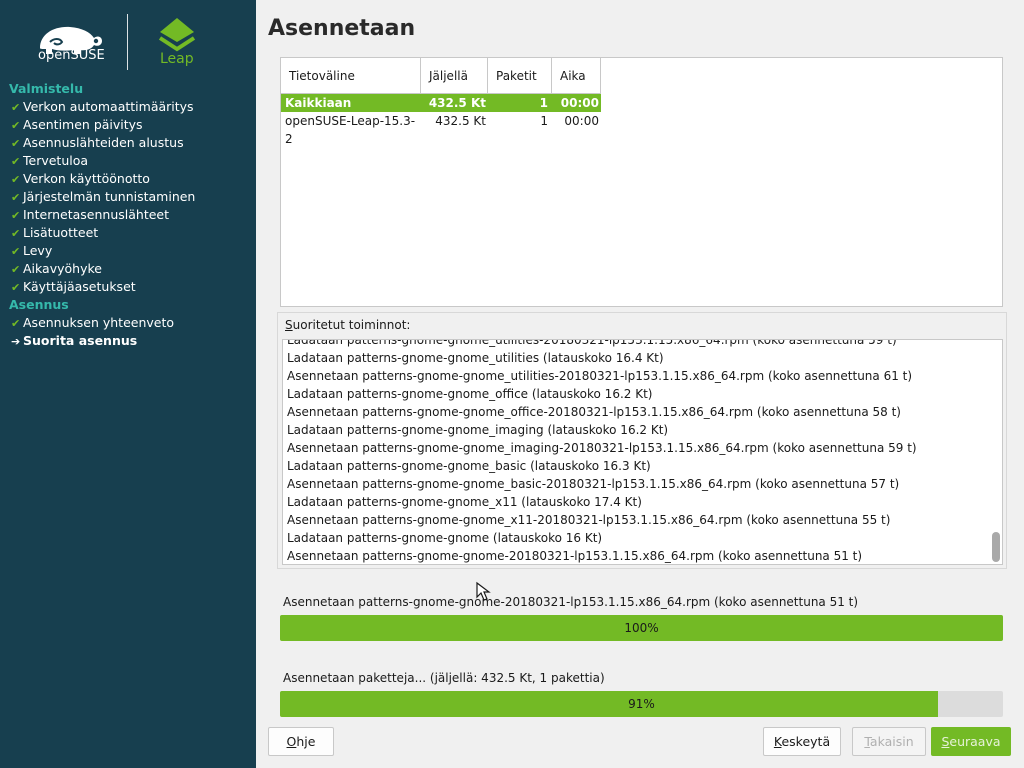 This screenshot has width=1024, height=768. Describe the element at coordinates (128, 251) in the screenshot. I see `step-disk: ✔ Levy` at that location.